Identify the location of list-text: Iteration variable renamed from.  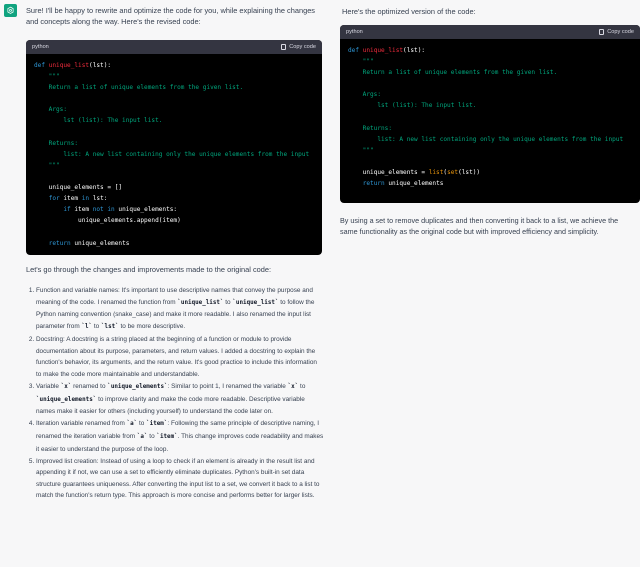
(81, 424).